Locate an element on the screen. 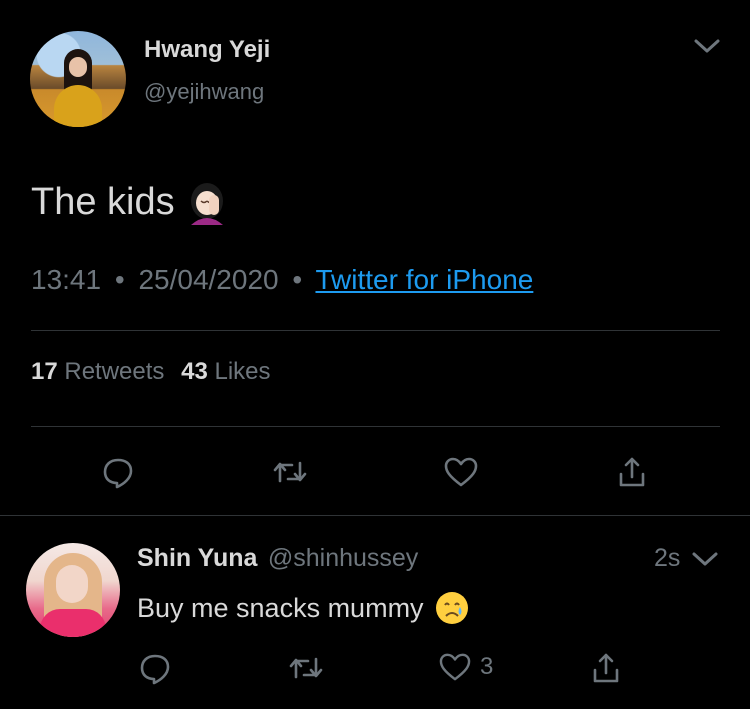 The height and width of the screenshot is (709, 750). reply-body: Buy me snacks mummy is located at coordinates (303, 608).